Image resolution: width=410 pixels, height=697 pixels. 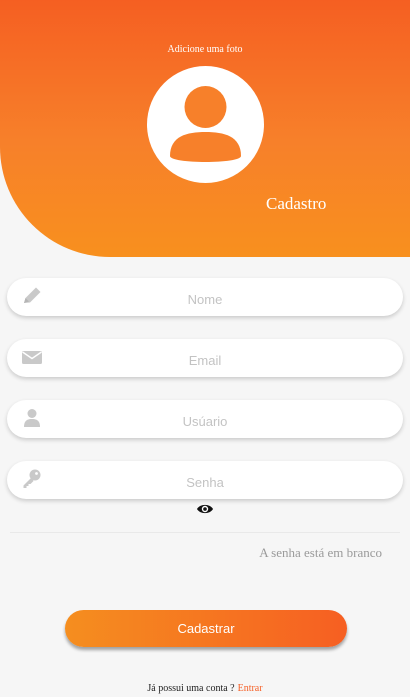 I want to click on divider, so click(x=205, y=532).